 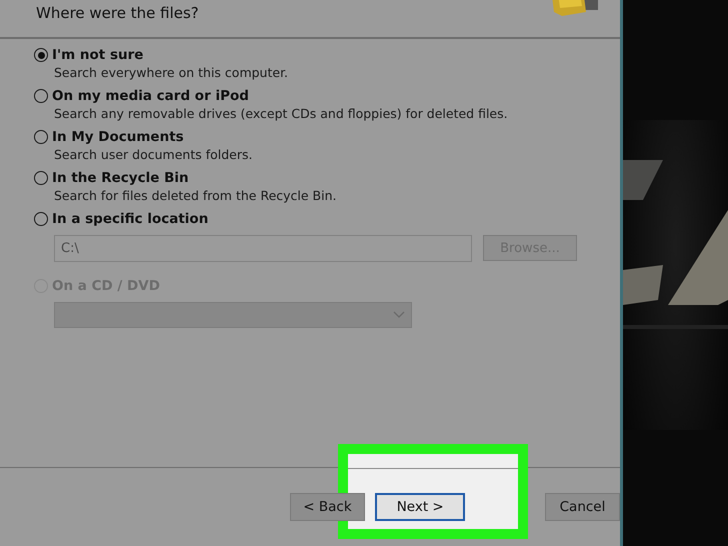 I want to click on chevron-down-icon, so click(x=399, y=315).